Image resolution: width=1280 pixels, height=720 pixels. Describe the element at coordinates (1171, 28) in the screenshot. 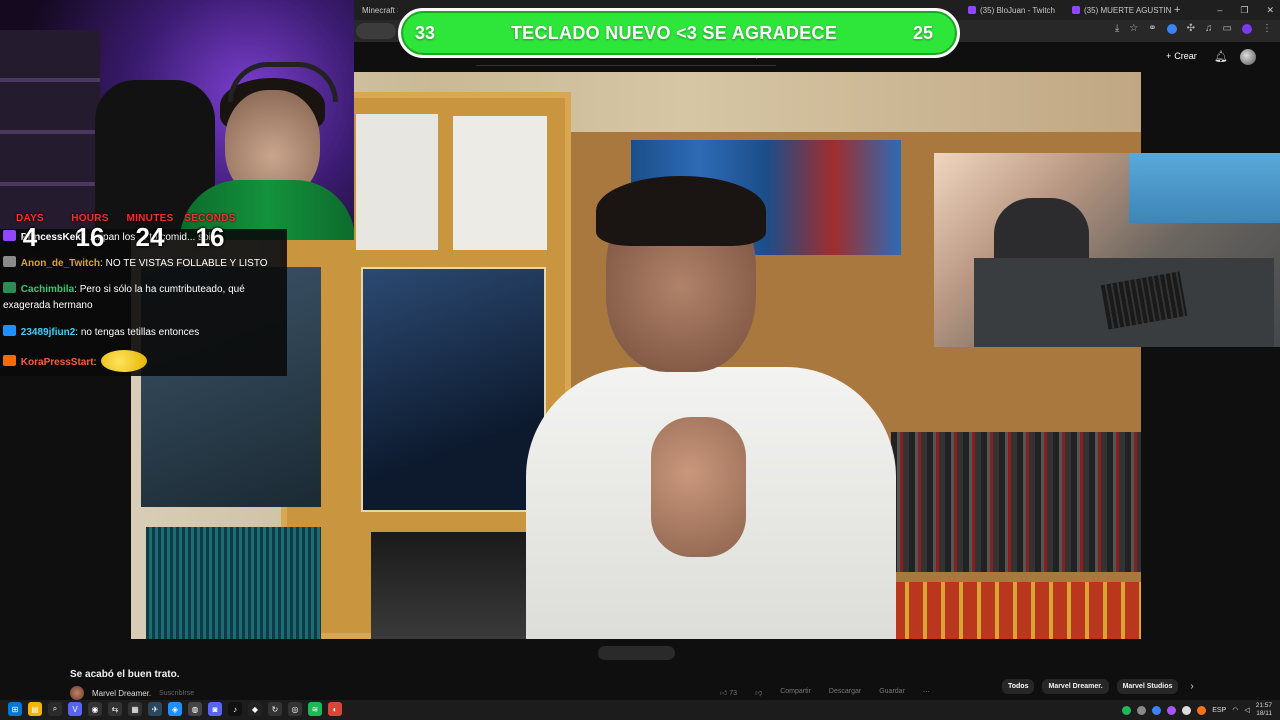

I see `extension-icon` at that location.